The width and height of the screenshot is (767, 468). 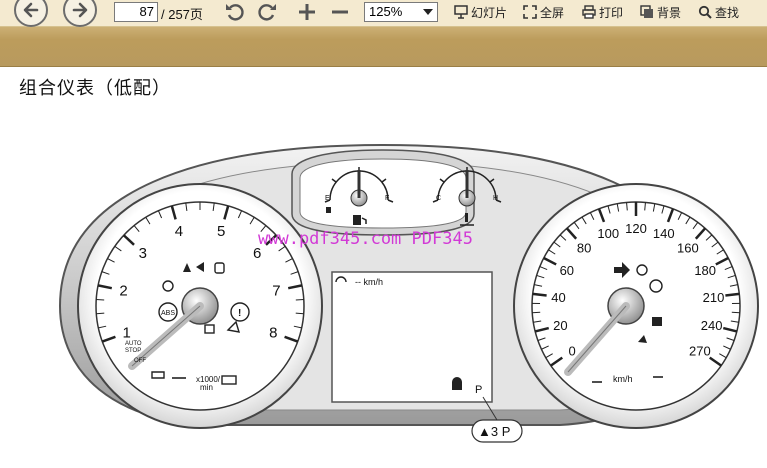 What do you see at coordinates (552, 12) in the screenshot?
I see `fullscreen-label: 全屏` at bounding box center [552, 12].